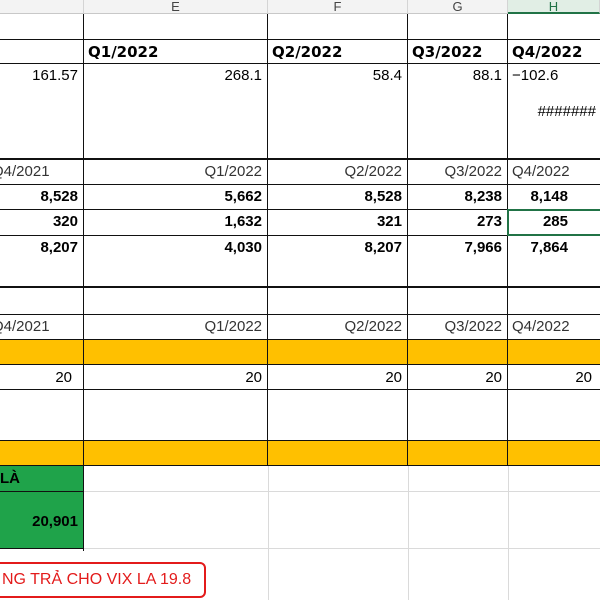 Image resolution: width=600 pixels, height=600 pixels. Describe the element at coordinates (42, 248) in the screenshot. I see `cell-D-row-c: 8,207` at that location.